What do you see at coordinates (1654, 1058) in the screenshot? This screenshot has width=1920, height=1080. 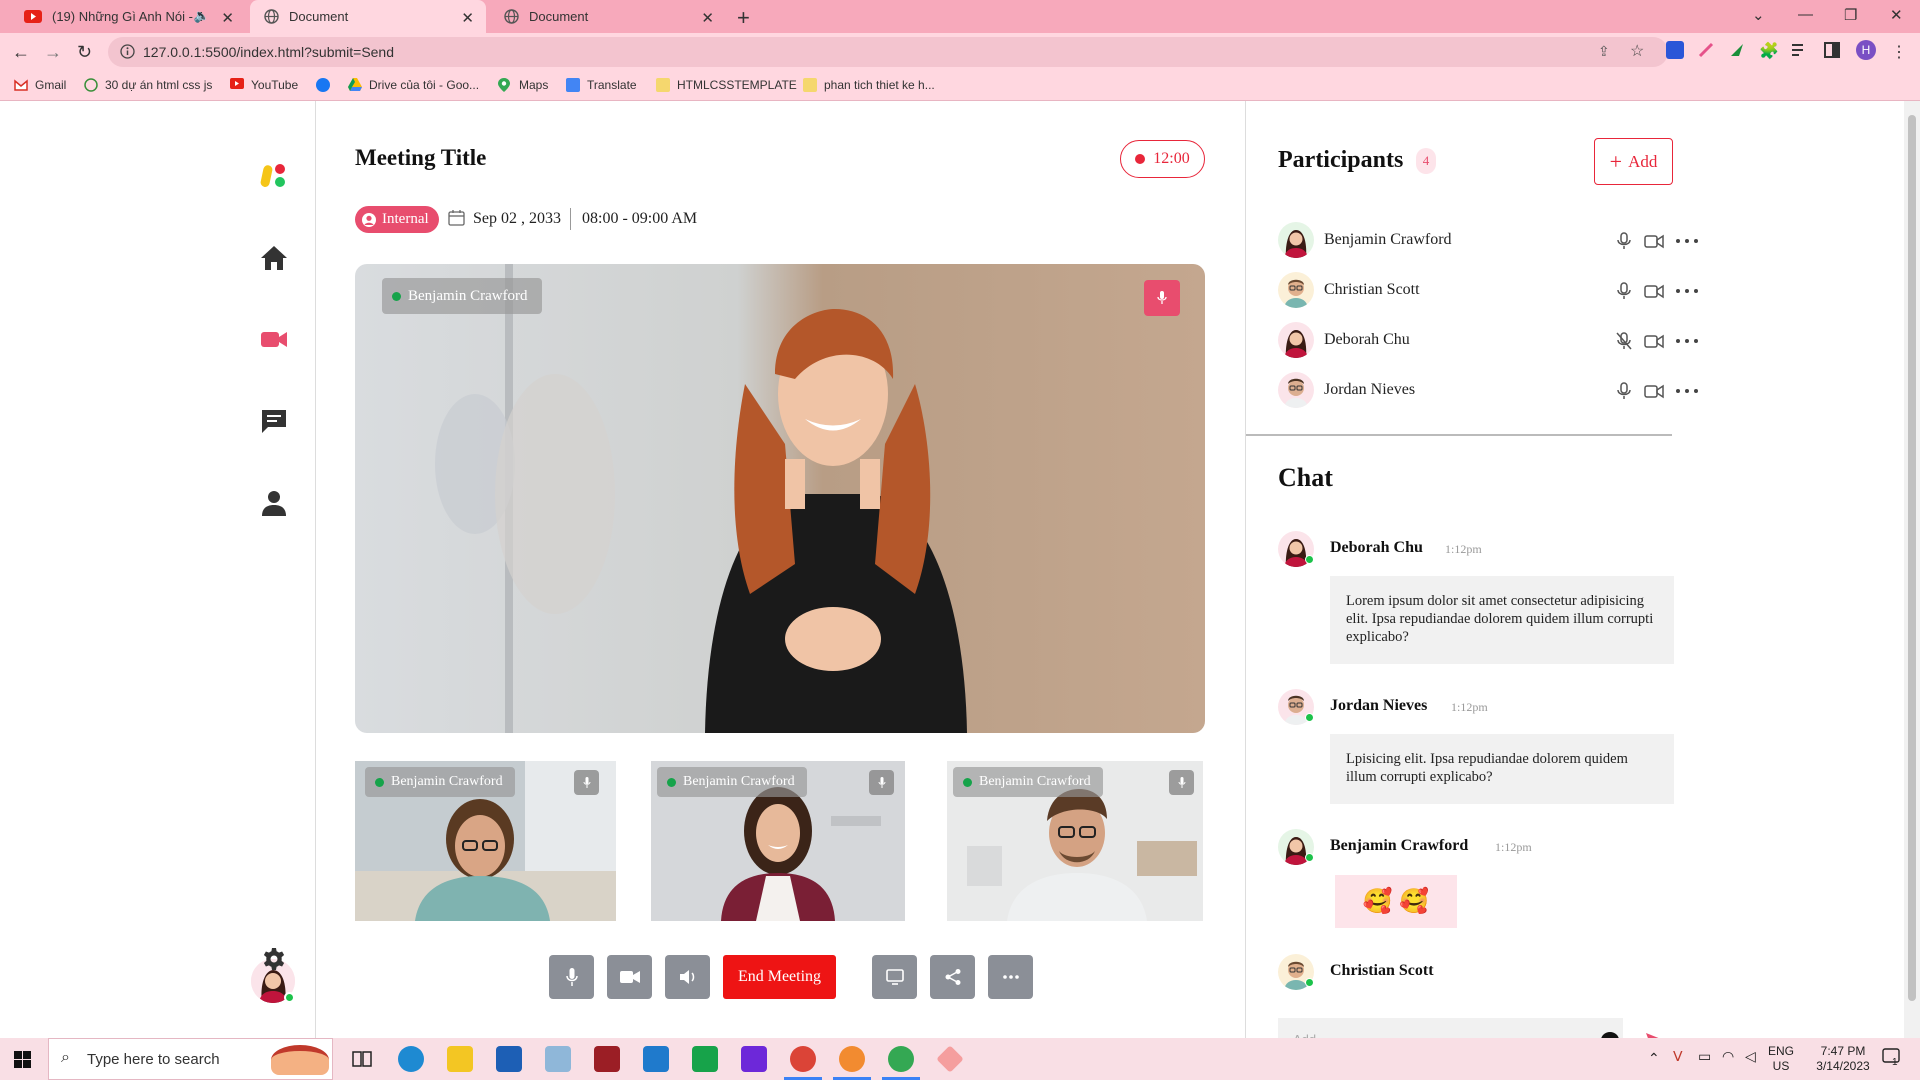 I see `tray-chevron-icon: ⌃` at bounding box center [1654, 1058].